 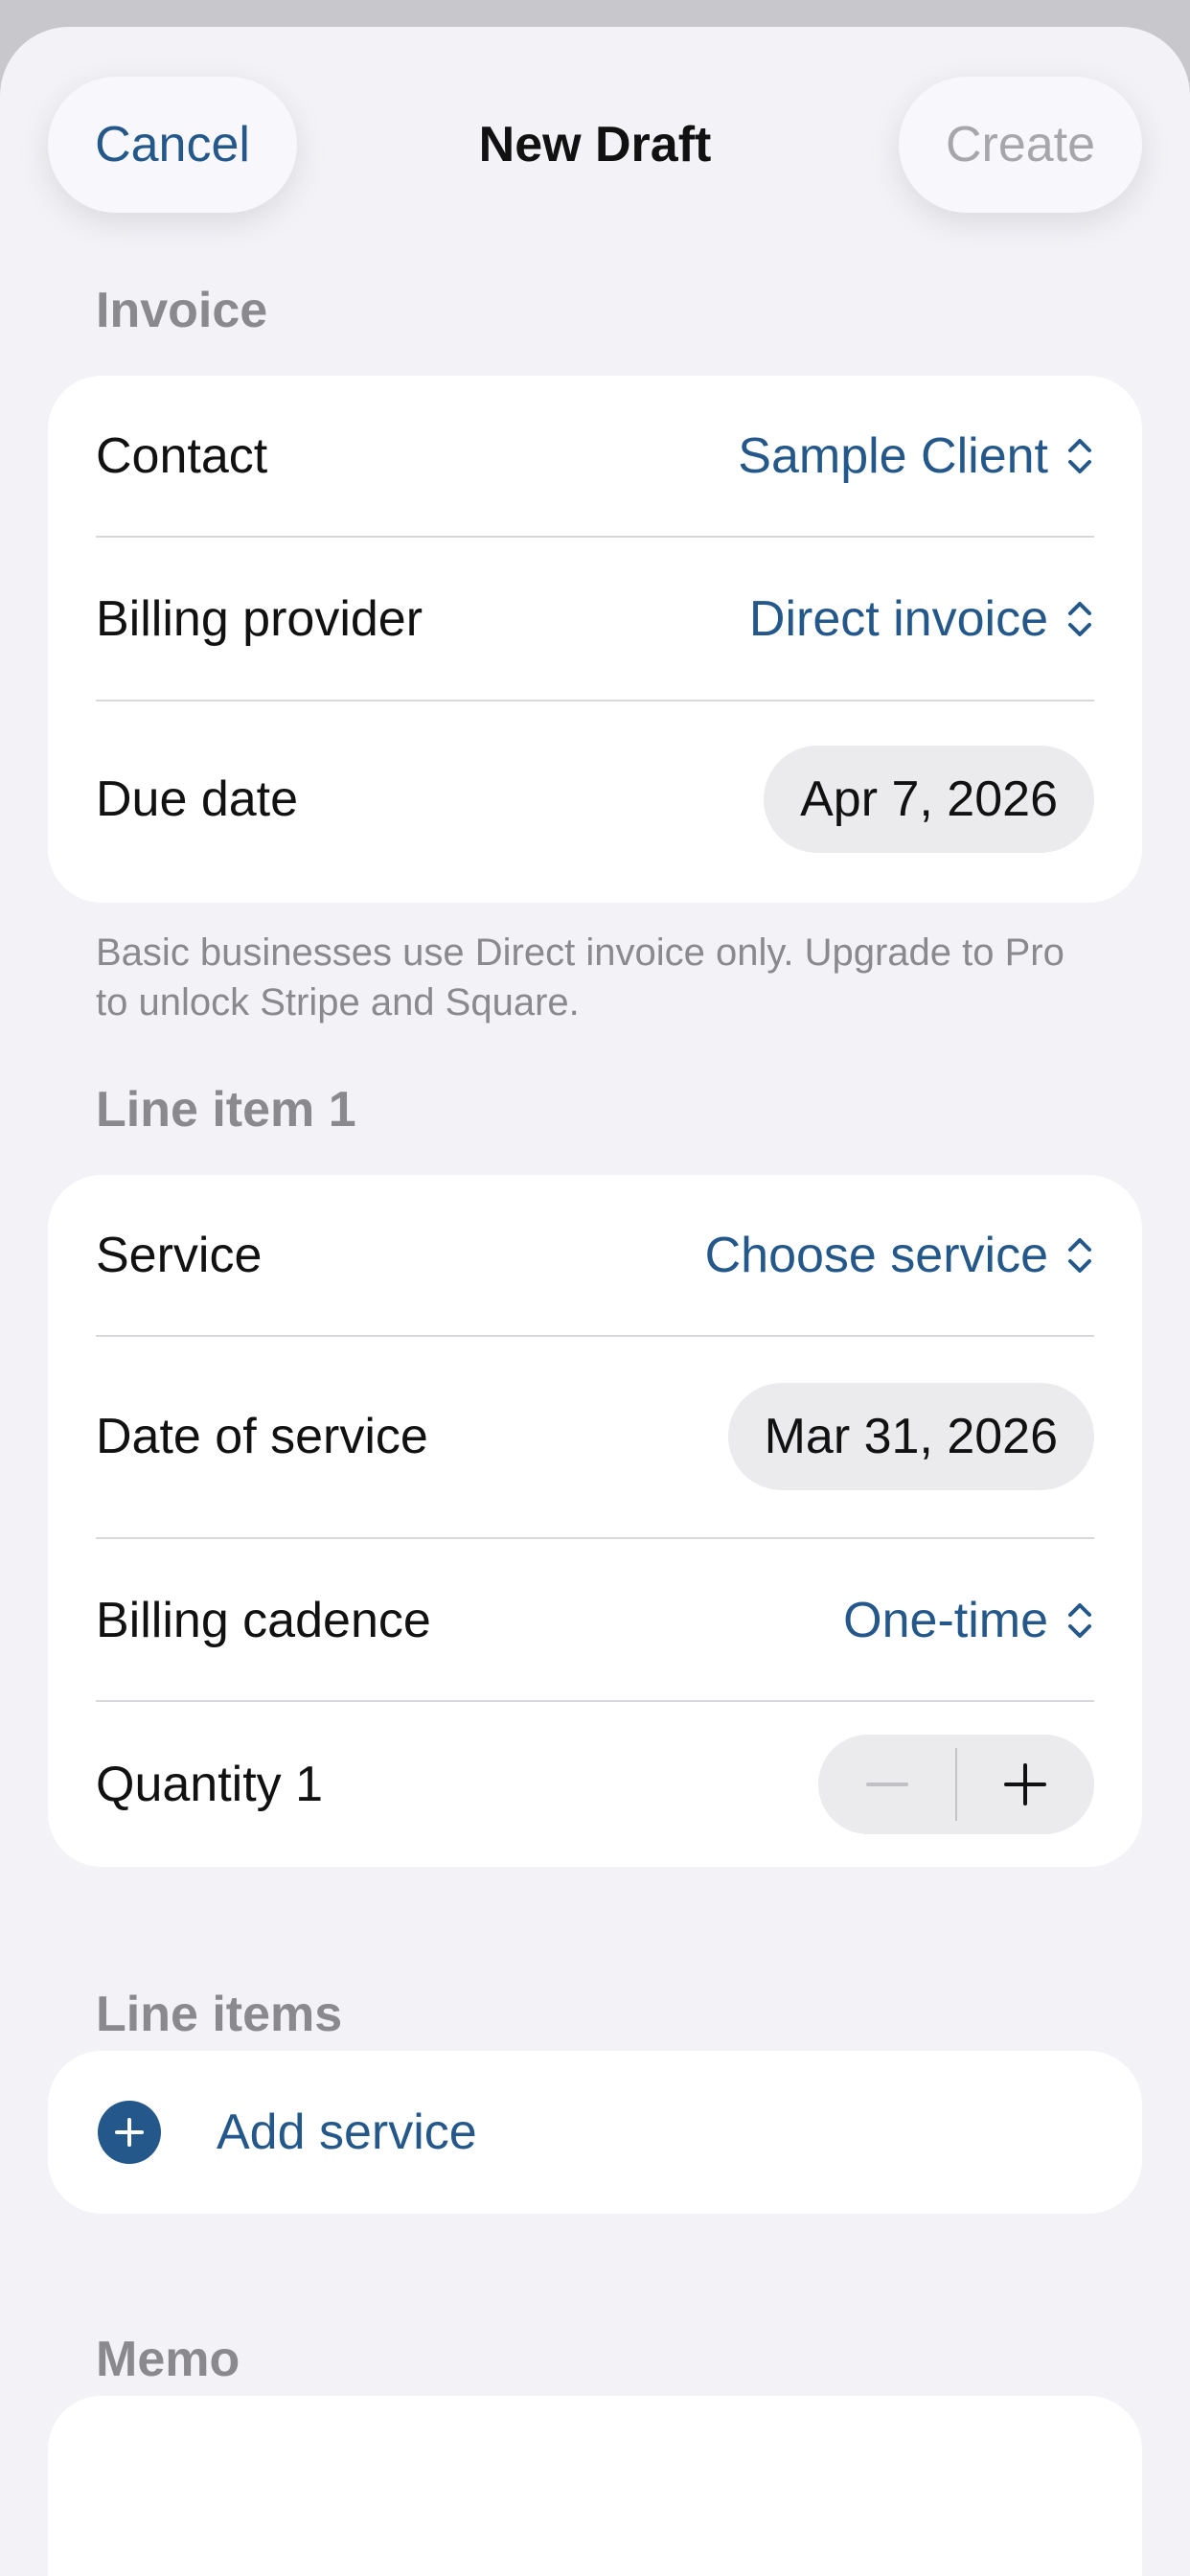 I want to click on create-button: Create, so click(x=1020, y=145).